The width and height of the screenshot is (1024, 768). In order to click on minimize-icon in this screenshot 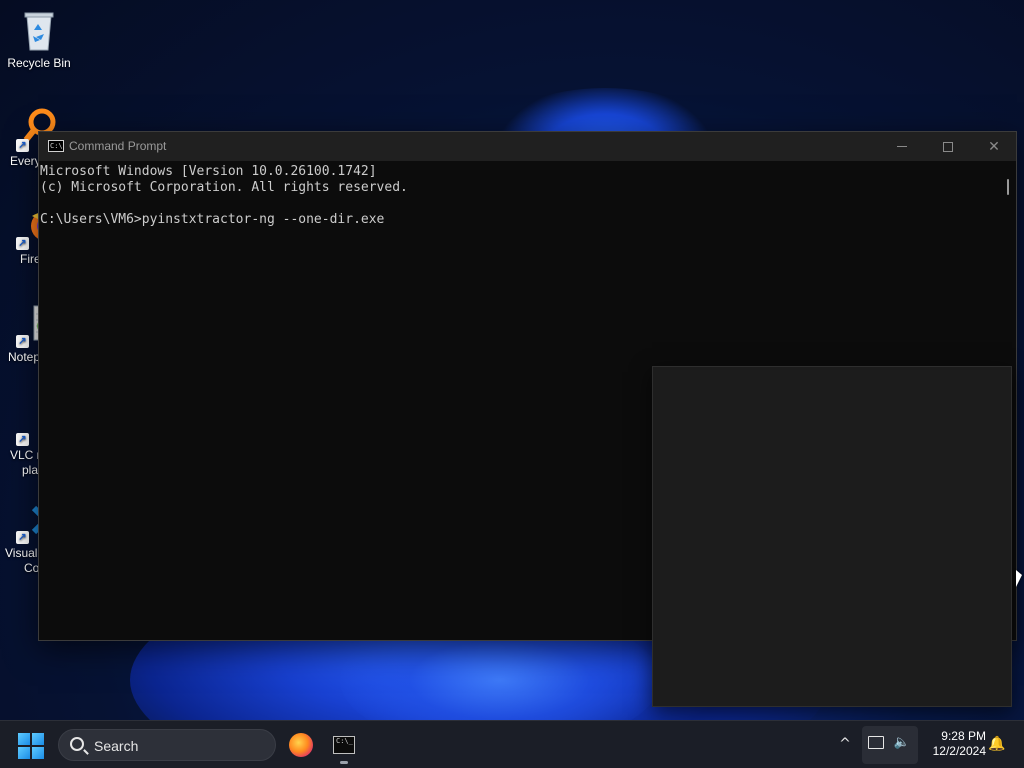, I will do `click(902, 146)`.